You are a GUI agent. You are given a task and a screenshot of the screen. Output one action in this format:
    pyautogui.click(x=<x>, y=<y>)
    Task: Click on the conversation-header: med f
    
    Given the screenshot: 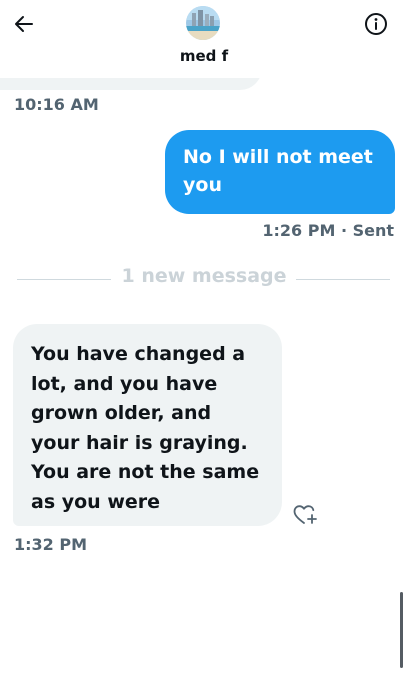 What is the action you would take?
    pyautogui.click(x=204, y=39)
    